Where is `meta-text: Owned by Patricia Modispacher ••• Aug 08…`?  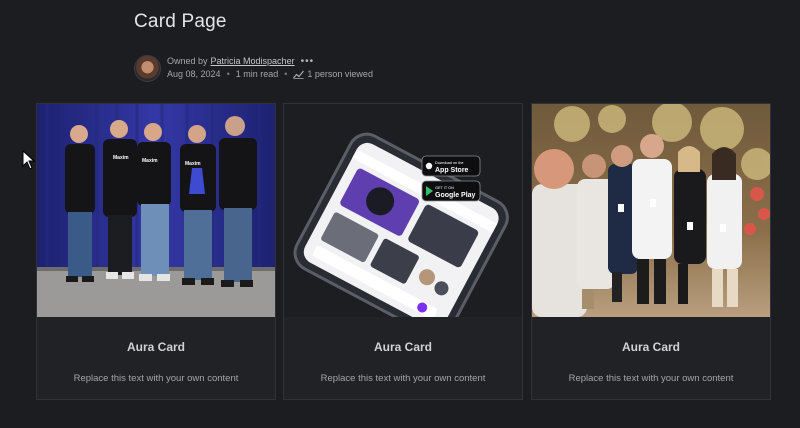 meta-text: Owned by Patricia Modispacher ••• Aug 08… is located at coordinates (270, 68).